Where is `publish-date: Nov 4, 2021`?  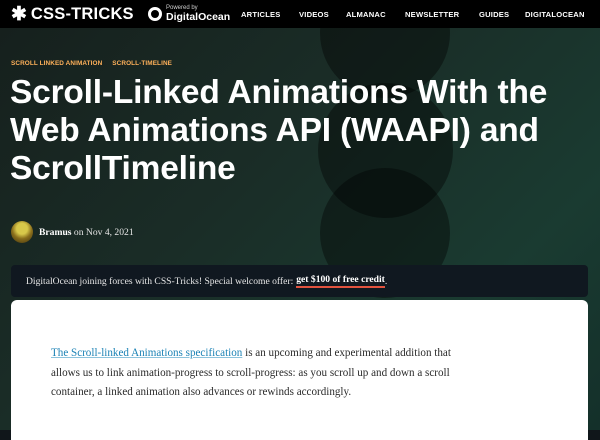 publish-date: Nov 4, 2021 is located at coordinates (109, 232).